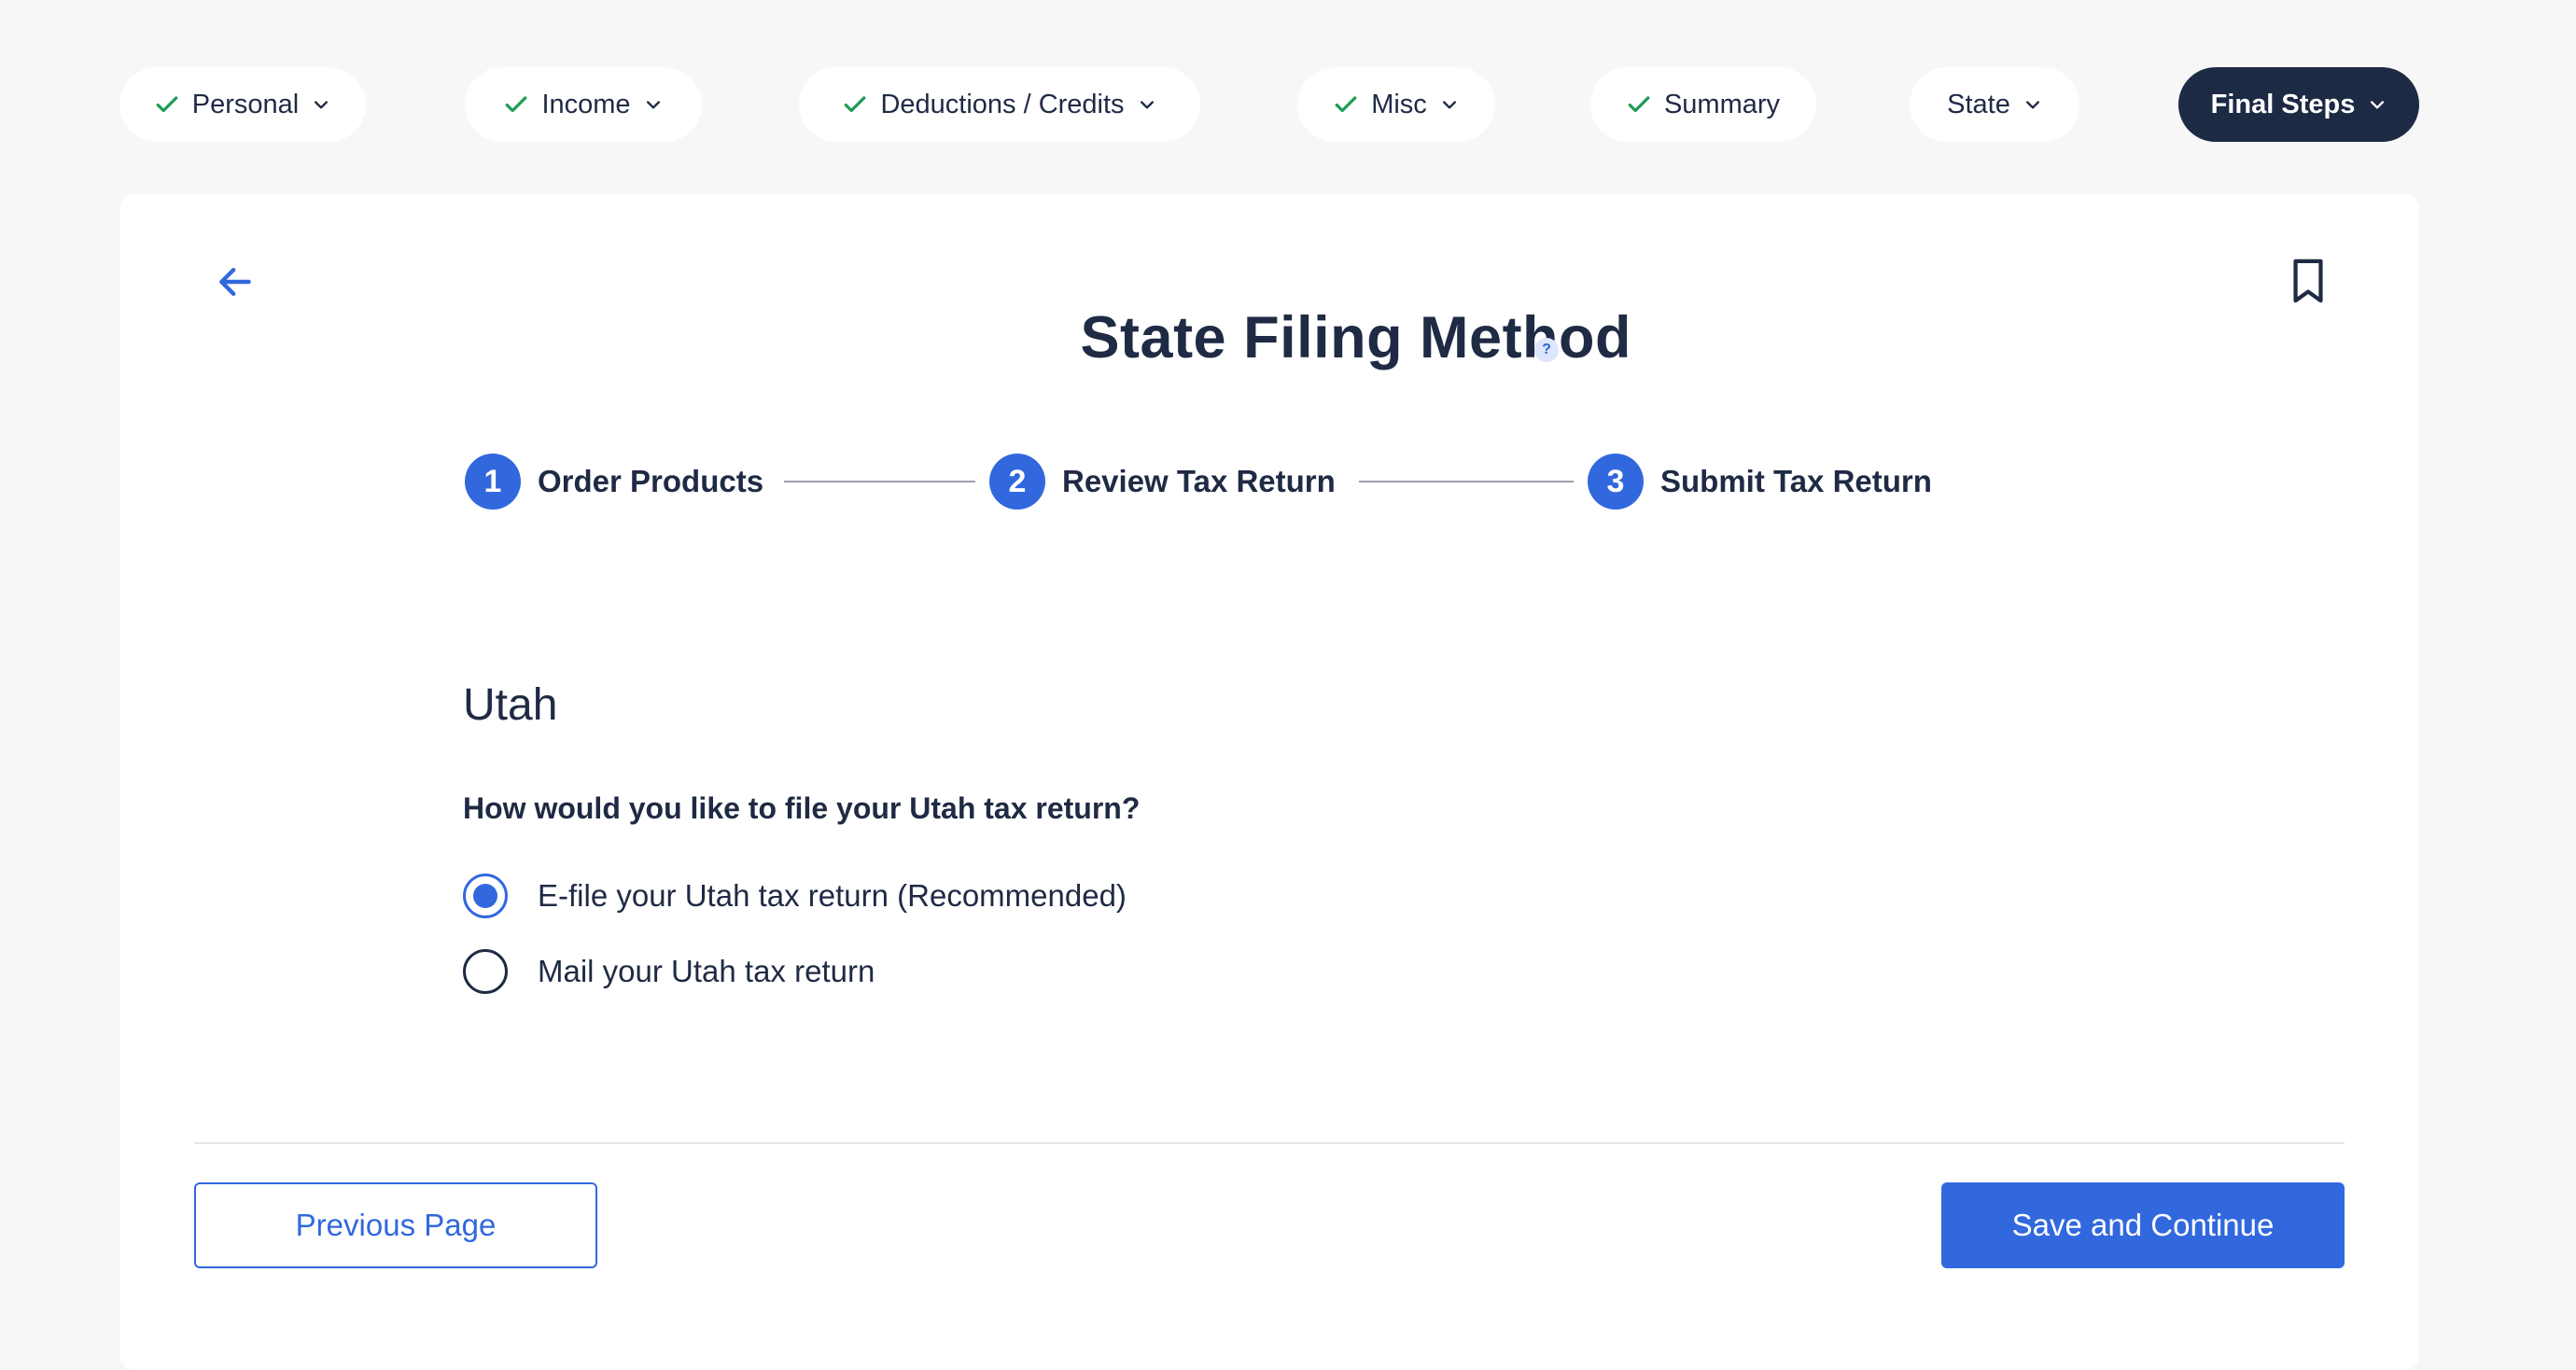 The image size is (2576, 1370). I want to click on nav-item-label: State, so click(1978, 104).